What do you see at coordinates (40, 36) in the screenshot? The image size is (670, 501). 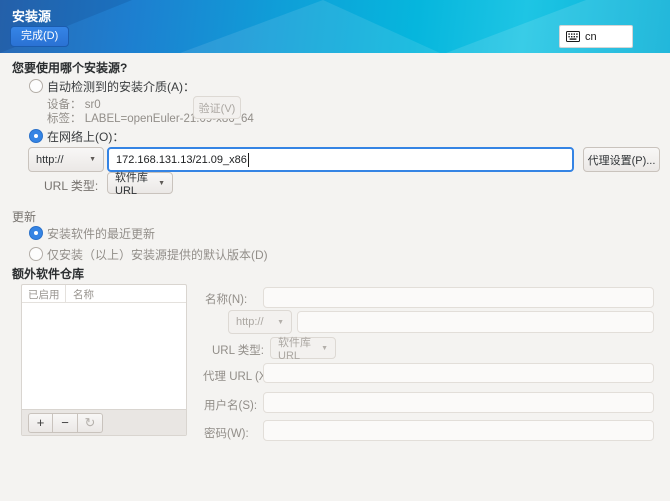 I see `done-button: 完成(D)` at bounding box center [40, 36].